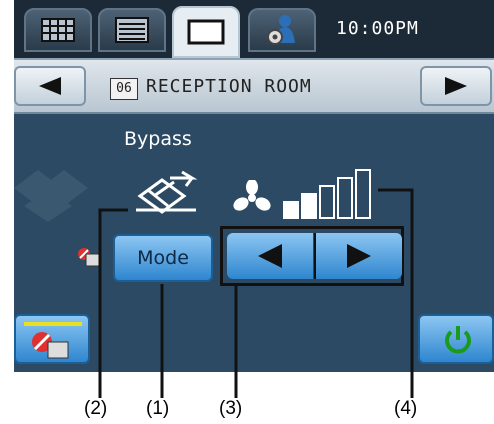 Image resolution: width=494 pixels, height=424 pixels. Describe the element at coordinates (231, 408) in the screenshot. I see `callout-label-3: (3)` at that location.